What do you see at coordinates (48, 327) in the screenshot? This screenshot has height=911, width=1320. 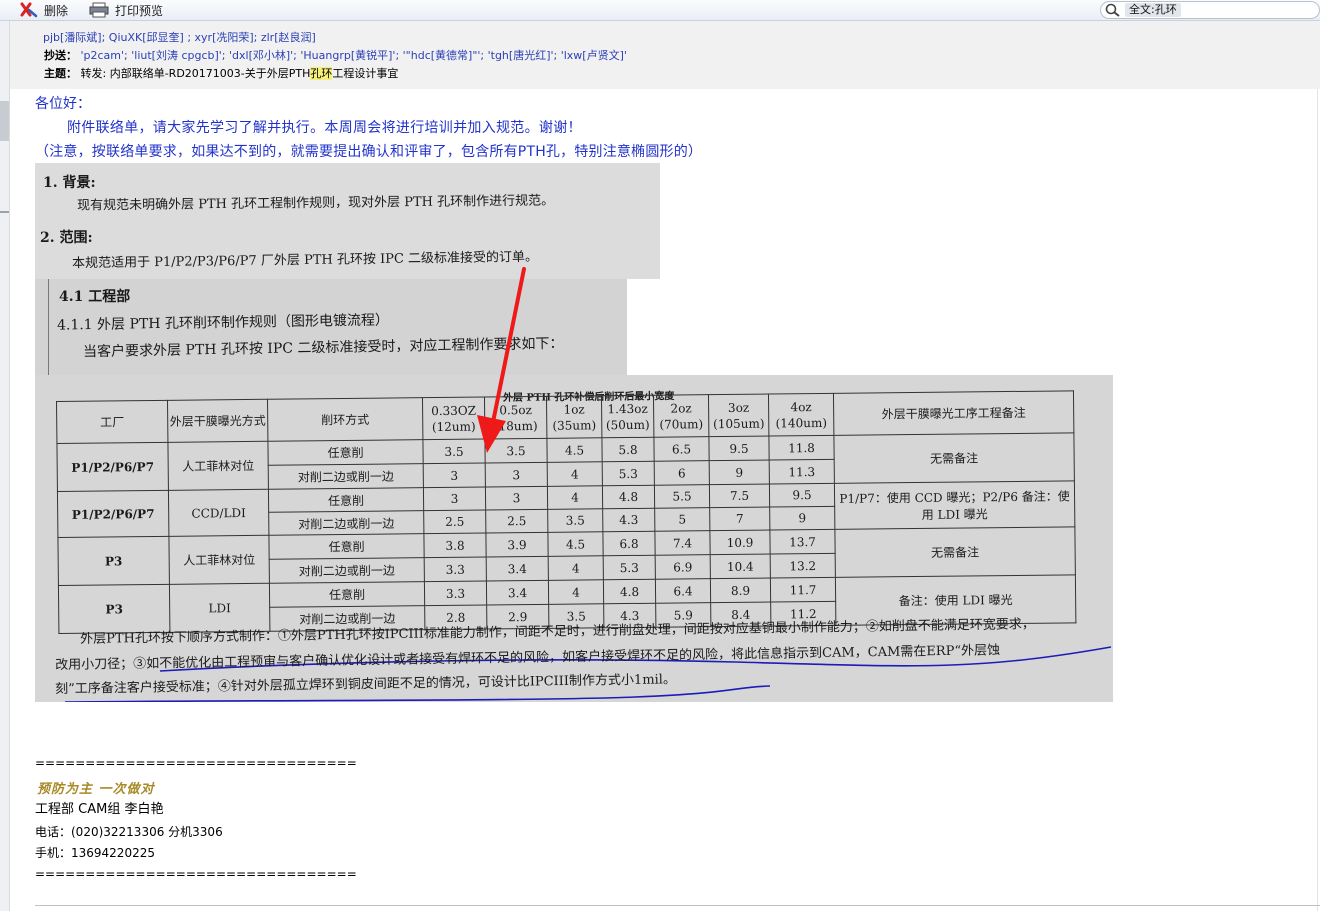 I see `scan-edge` at bounding box center [48, 327].